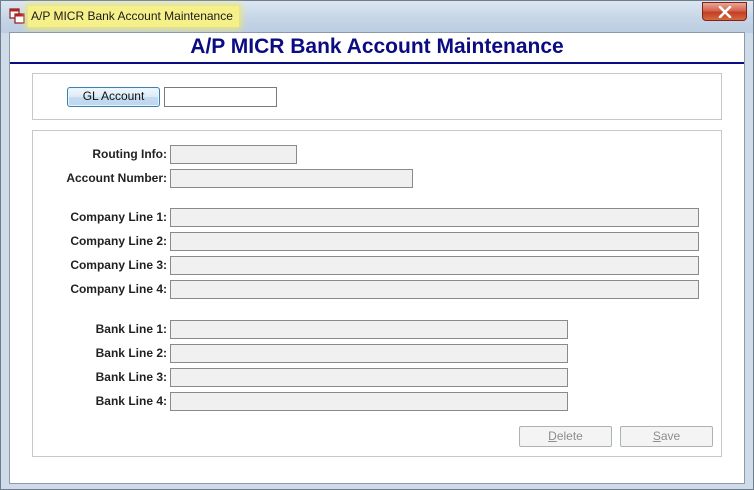  Describe the element at coordinates (131, 401) in the screenshot. I see `bank-line-4-label: Bank Line 4:` at that location.